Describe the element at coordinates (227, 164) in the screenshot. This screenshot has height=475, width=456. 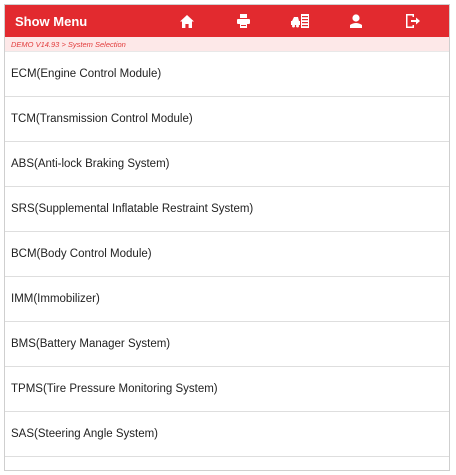
I see `list-item-abs: ABS(Anti-lock Braking System)` at that location.